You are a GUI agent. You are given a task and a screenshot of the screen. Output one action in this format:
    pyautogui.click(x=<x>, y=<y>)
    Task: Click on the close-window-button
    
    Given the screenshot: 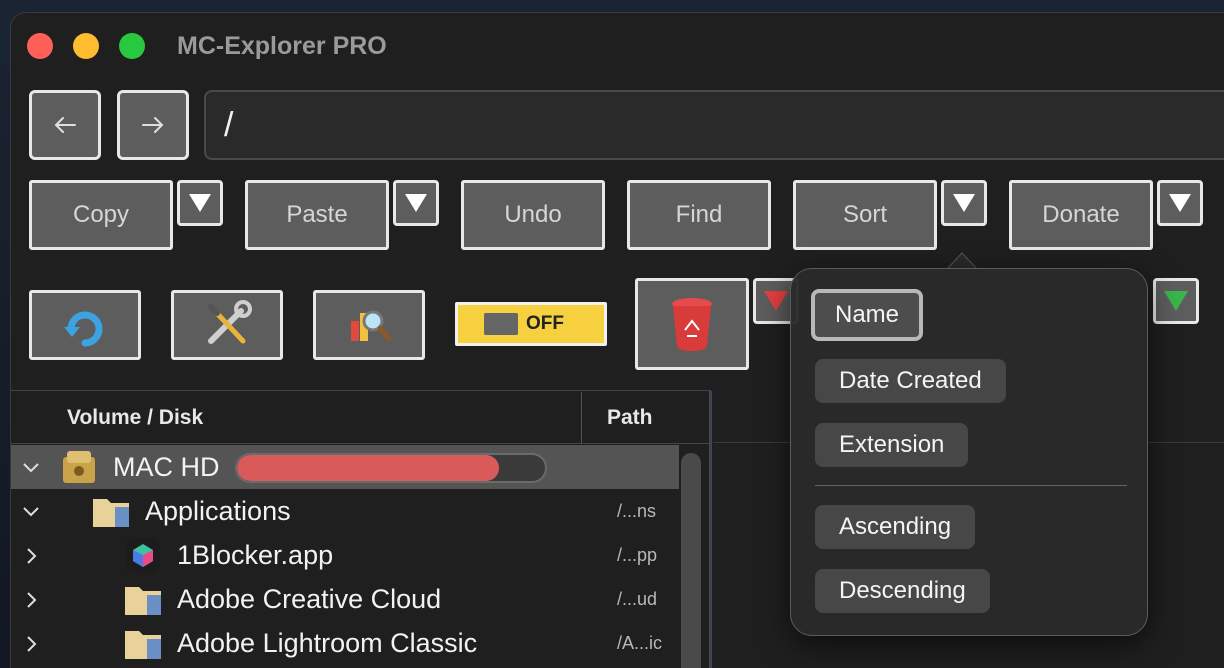 What is the action you would take?
    pyautogui.click(x=40, y=46)
    